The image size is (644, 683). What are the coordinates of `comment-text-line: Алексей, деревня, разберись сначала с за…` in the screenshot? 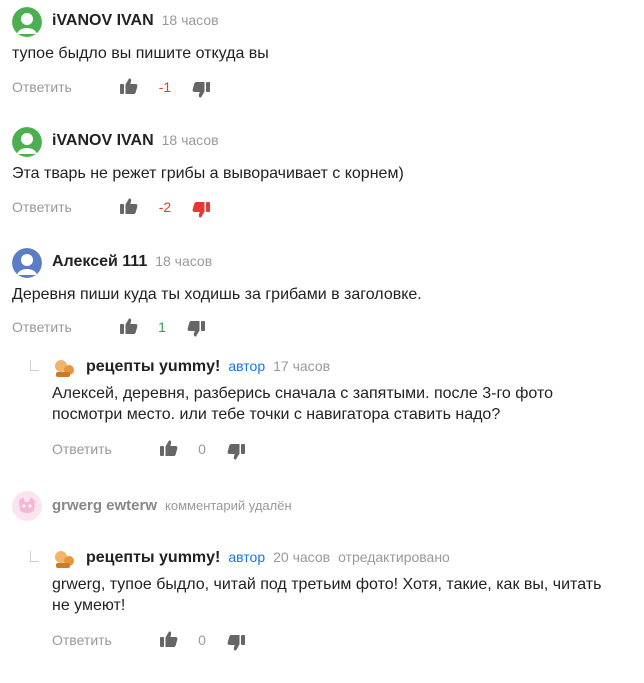 It's located at (303, 393).